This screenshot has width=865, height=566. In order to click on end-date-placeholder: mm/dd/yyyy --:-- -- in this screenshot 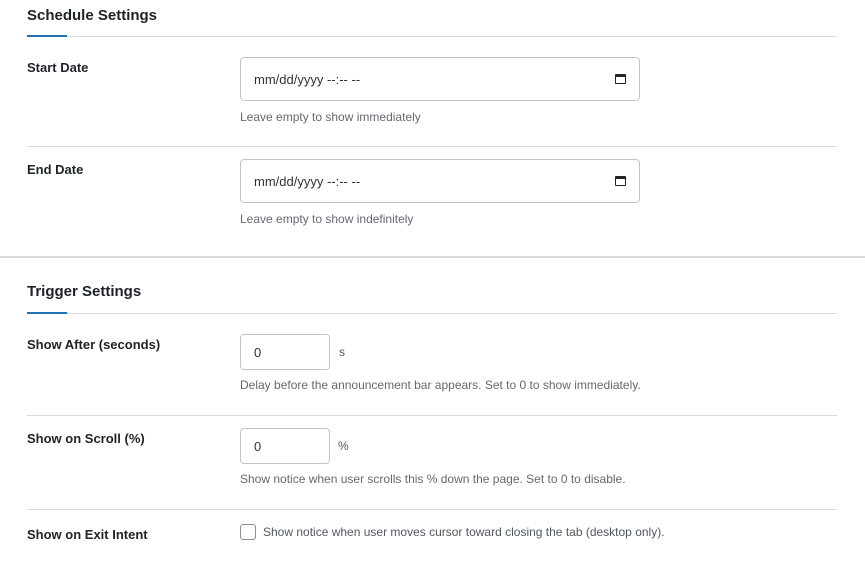, I will do `click(307, 181)`.